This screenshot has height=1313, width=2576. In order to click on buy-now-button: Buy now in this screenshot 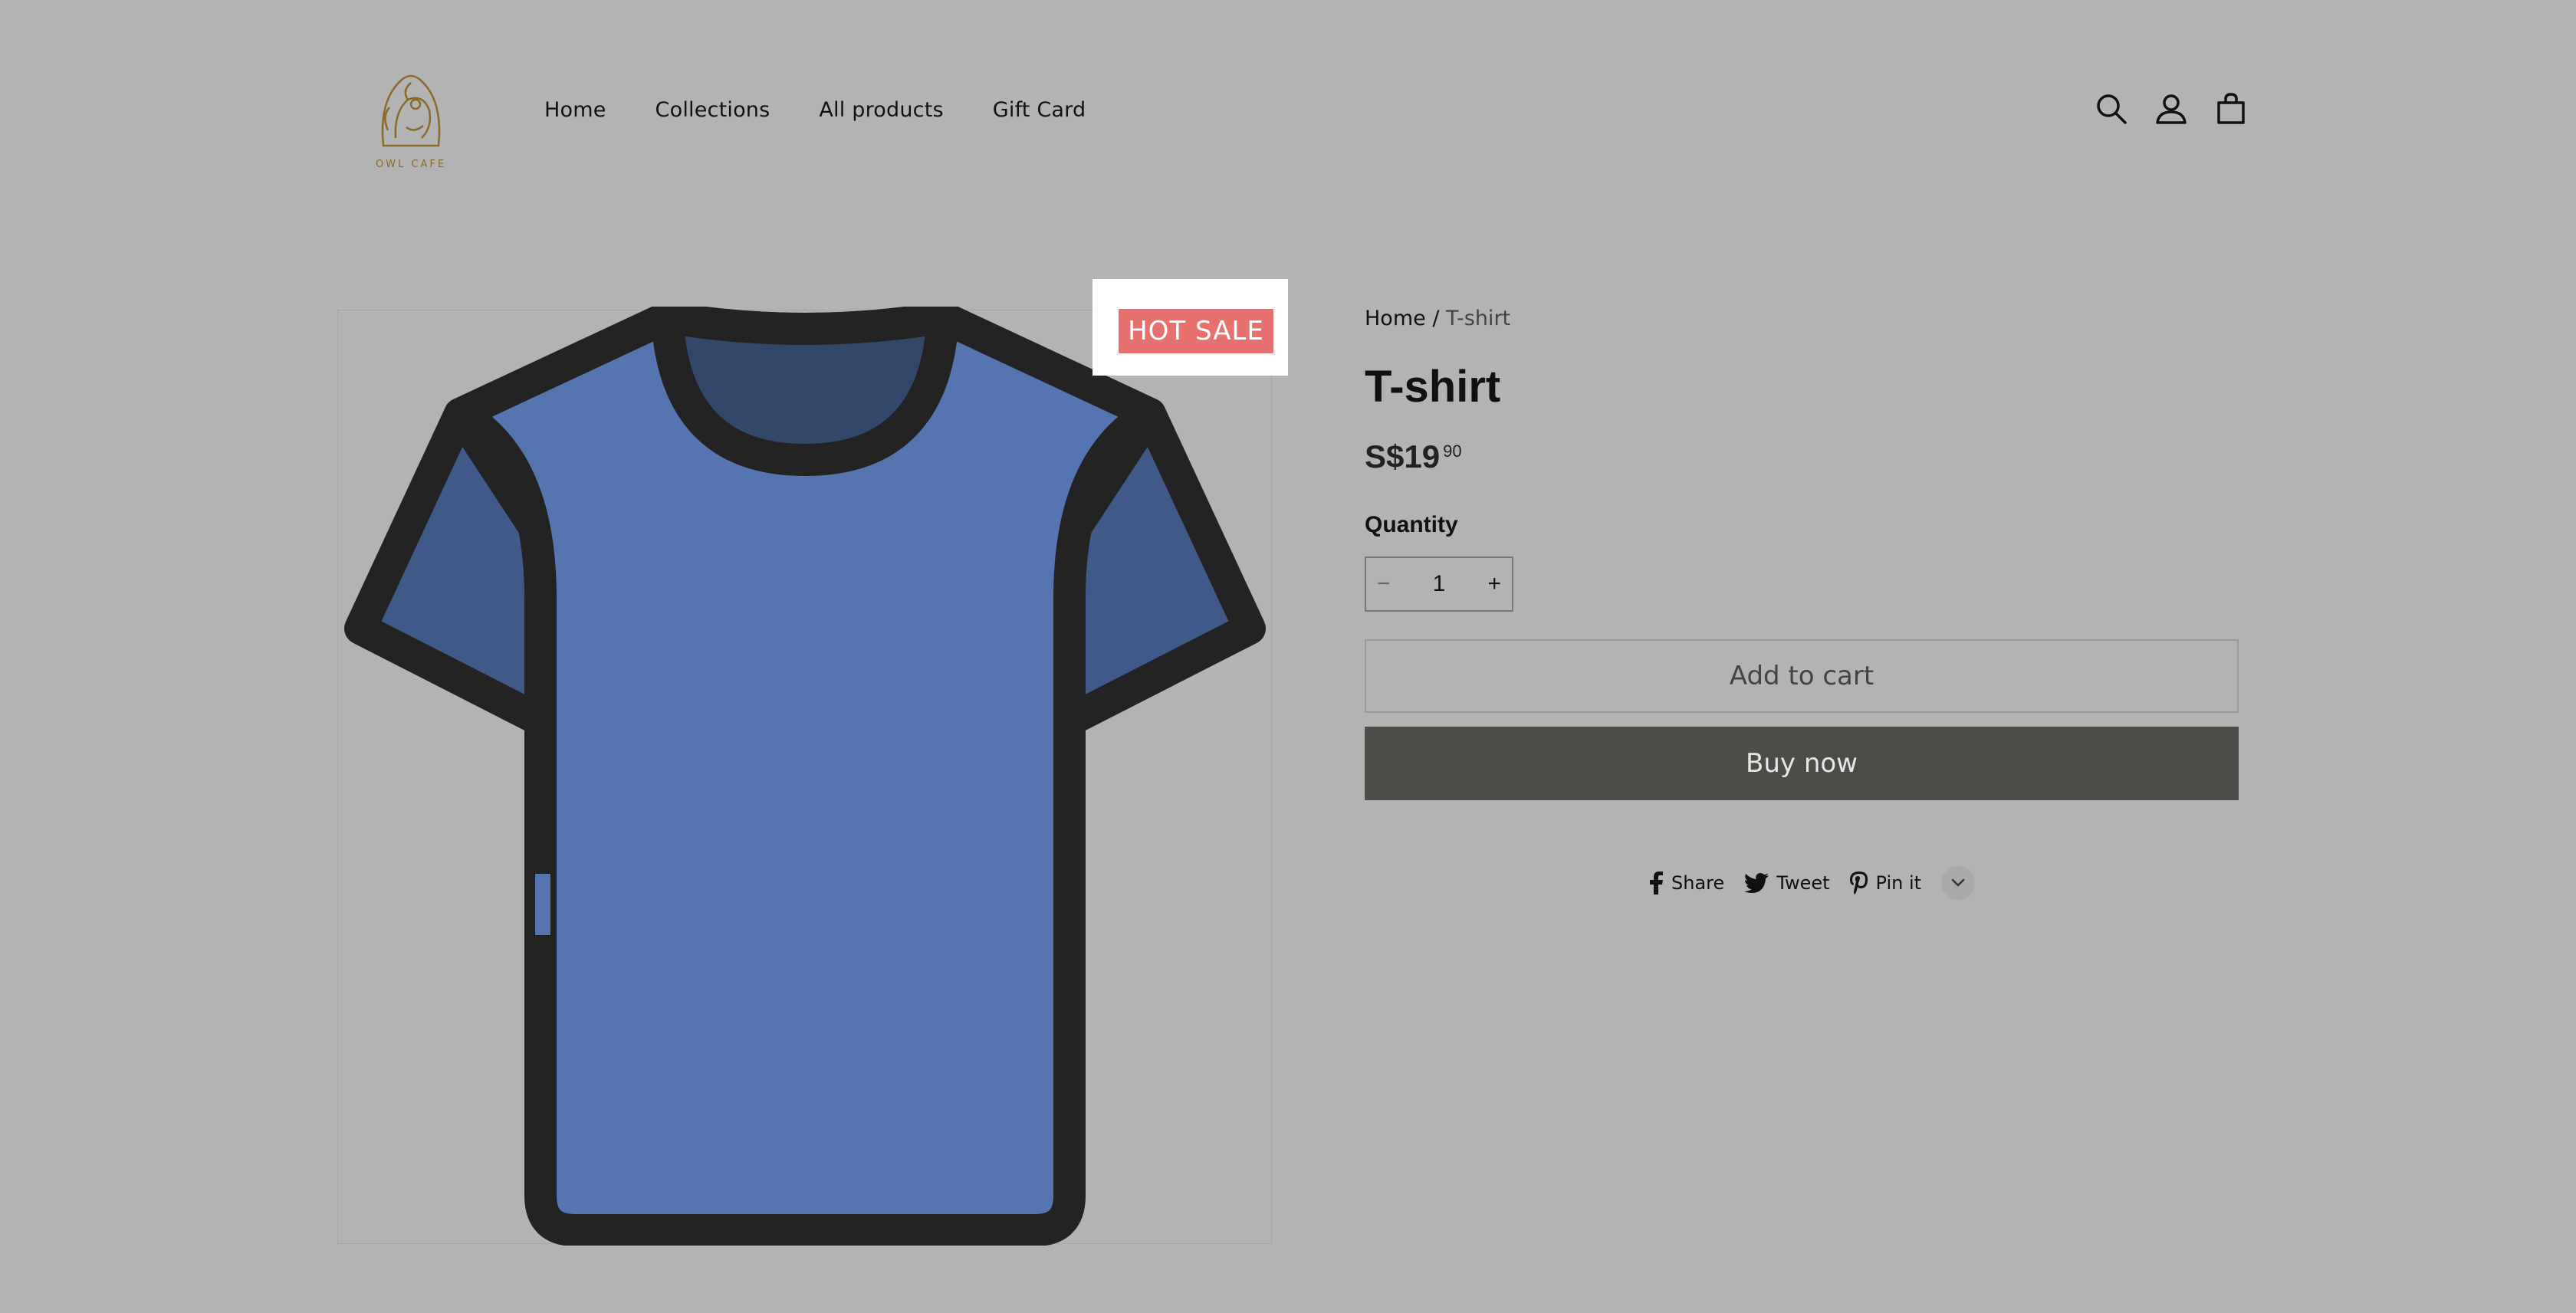, I will do `click(1802, 763)`.